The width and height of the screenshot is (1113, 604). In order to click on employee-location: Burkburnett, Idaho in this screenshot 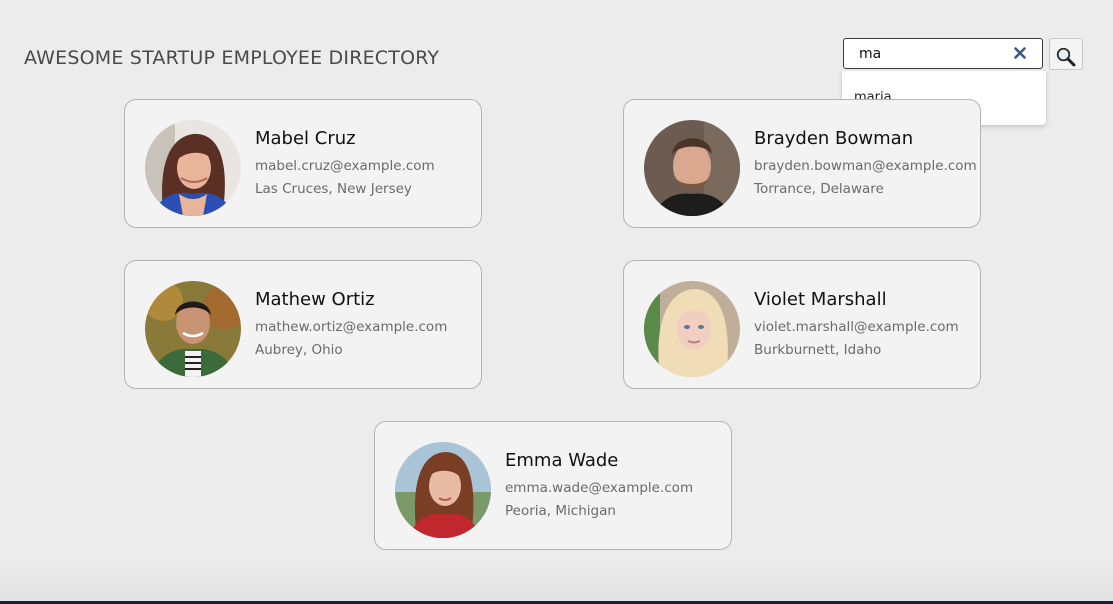, I will do `click(818, 350)`.